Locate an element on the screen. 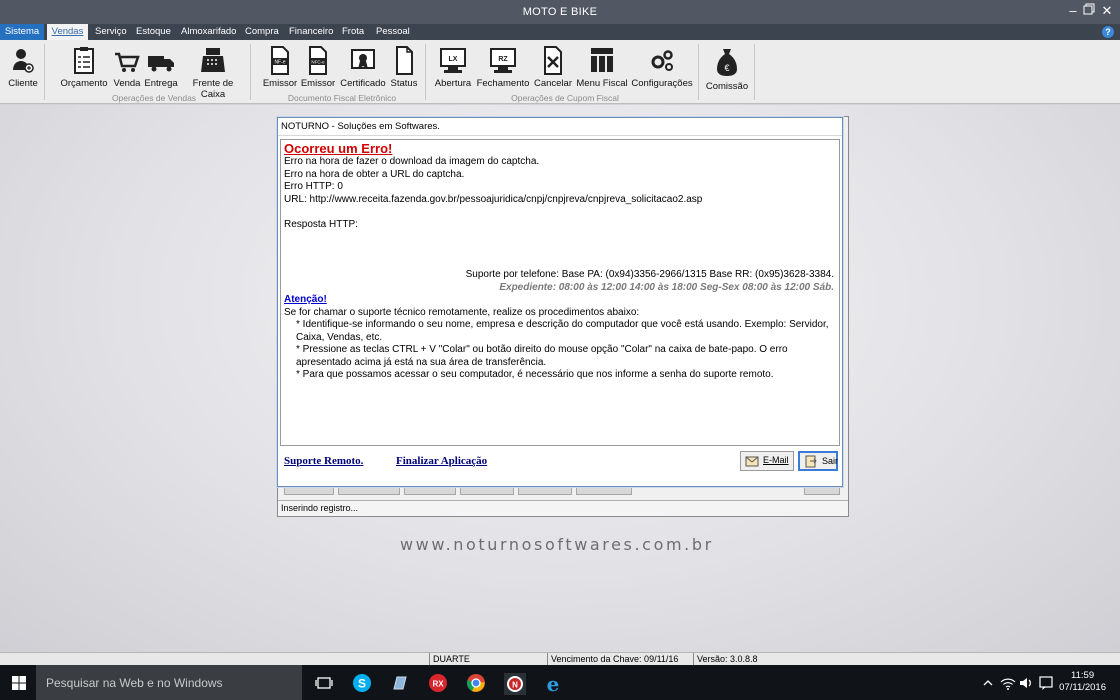  restore-icon is located at coordinates (1089, 11).